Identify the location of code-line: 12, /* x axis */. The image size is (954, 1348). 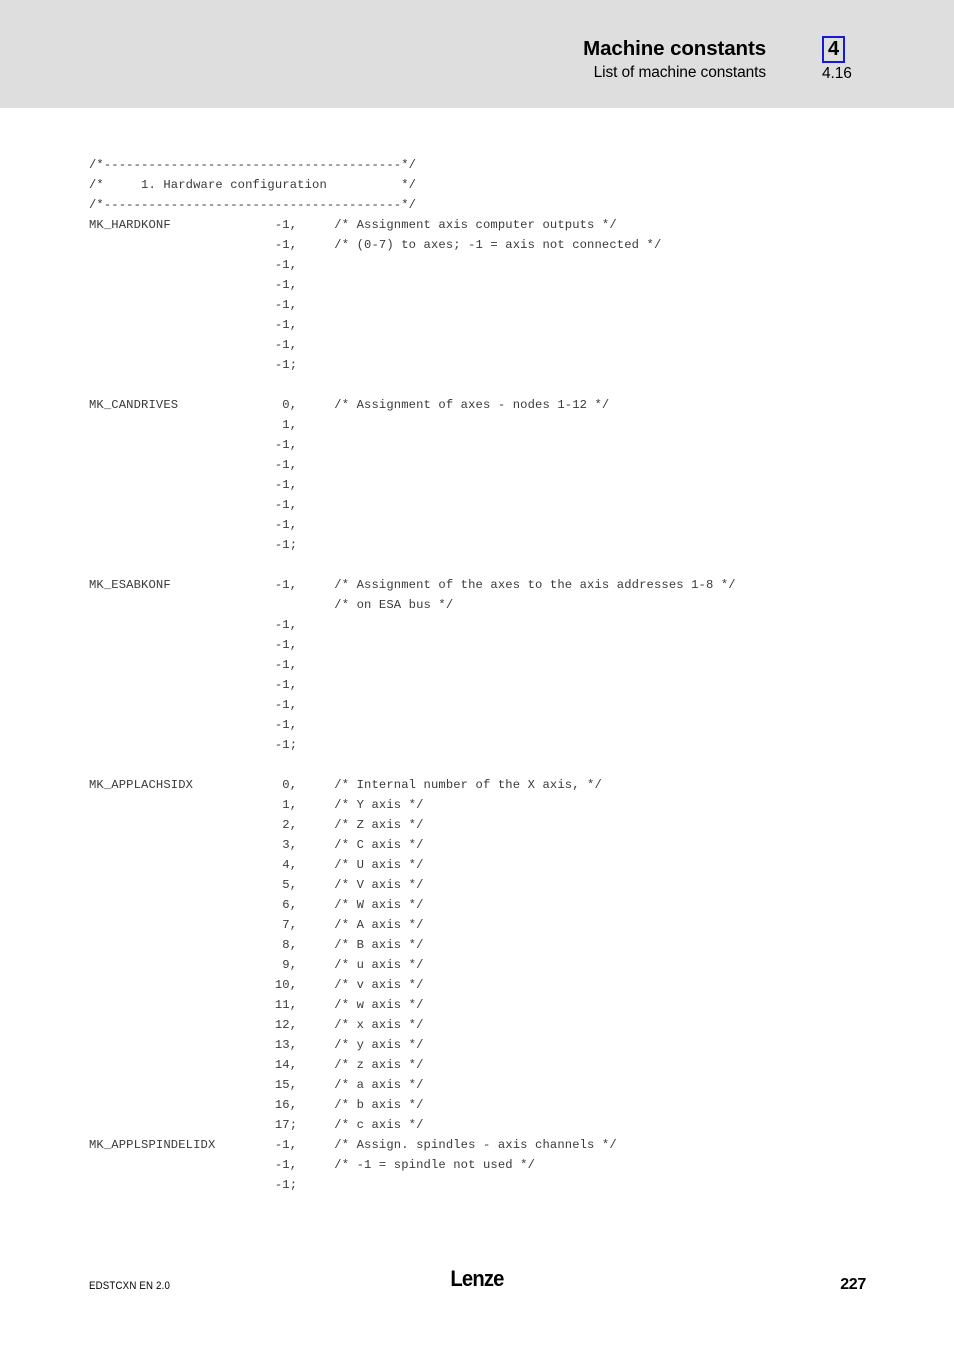
(256, 1025).